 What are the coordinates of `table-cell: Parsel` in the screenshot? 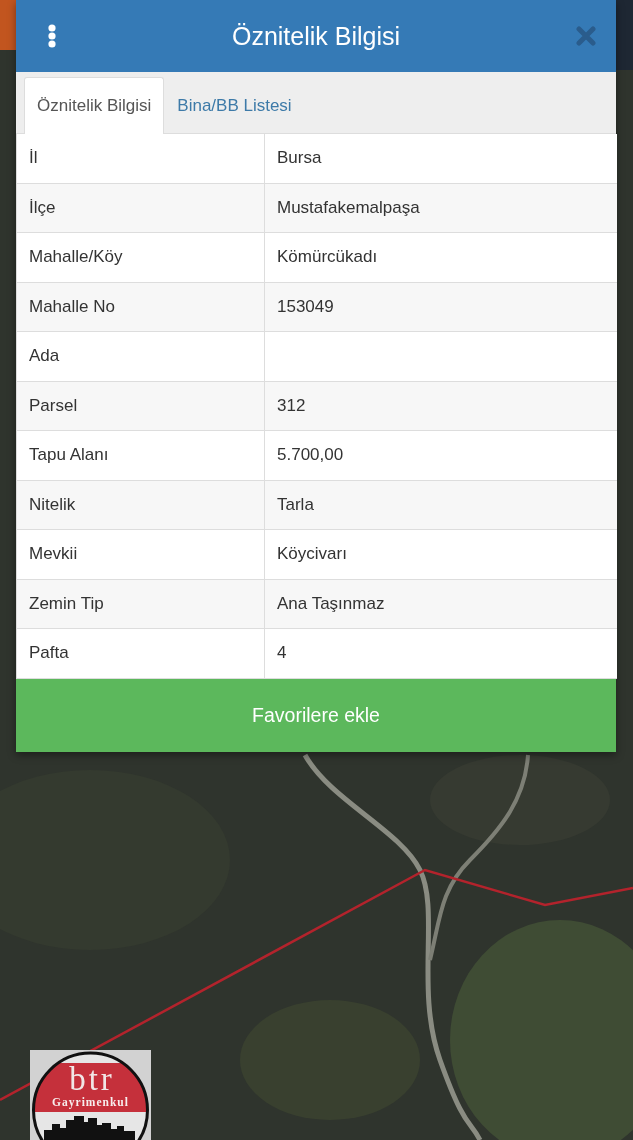 It's located at (141, 406).